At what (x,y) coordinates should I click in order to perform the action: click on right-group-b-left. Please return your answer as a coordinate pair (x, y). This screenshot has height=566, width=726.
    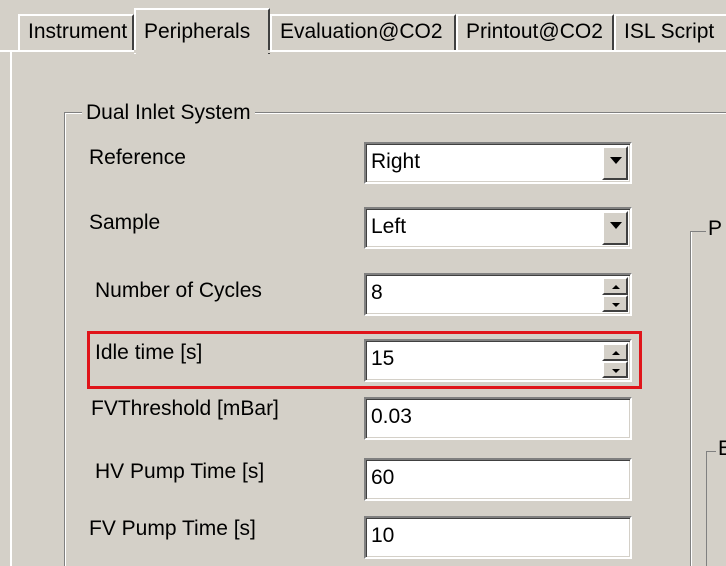
    Looking at the image, I should click on (706, 508).